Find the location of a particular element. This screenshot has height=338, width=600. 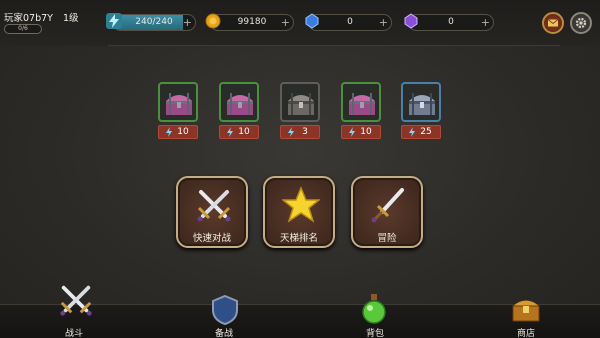

energy-counter: 240/240 + is located at coordinates (154, 22).